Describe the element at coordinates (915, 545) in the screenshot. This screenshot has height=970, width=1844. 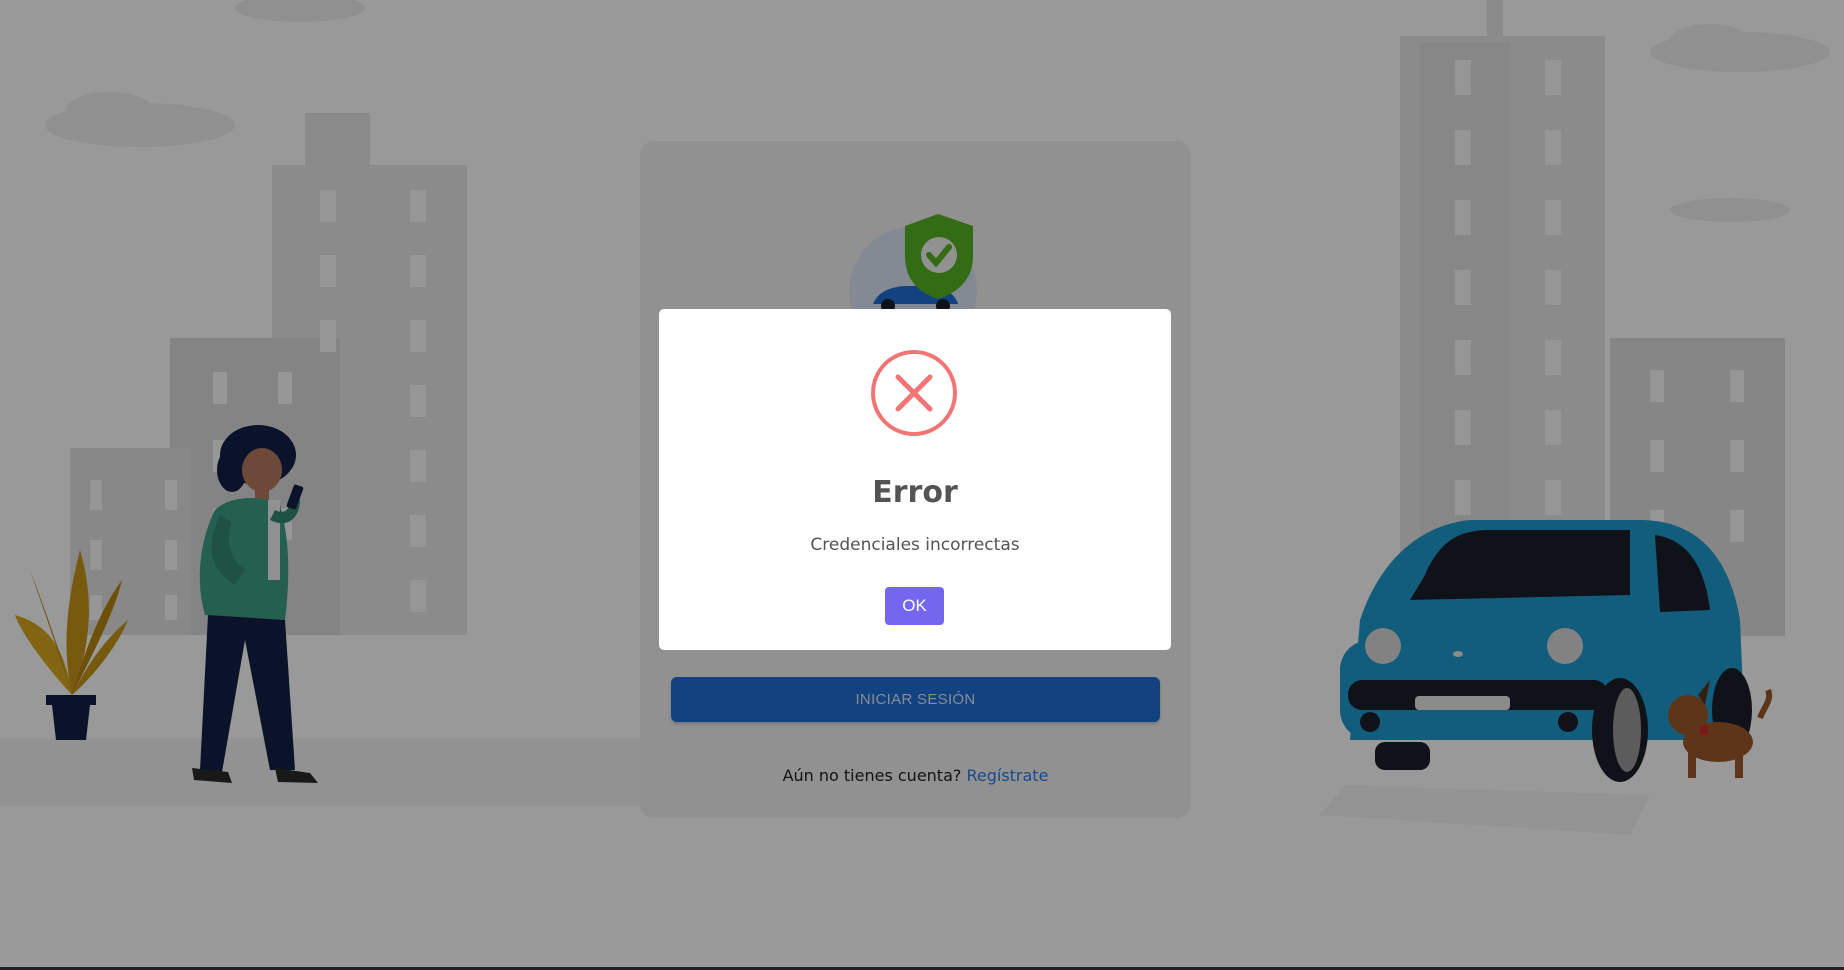
I see `dialog-message: Credenciales incorrectas` at that location.